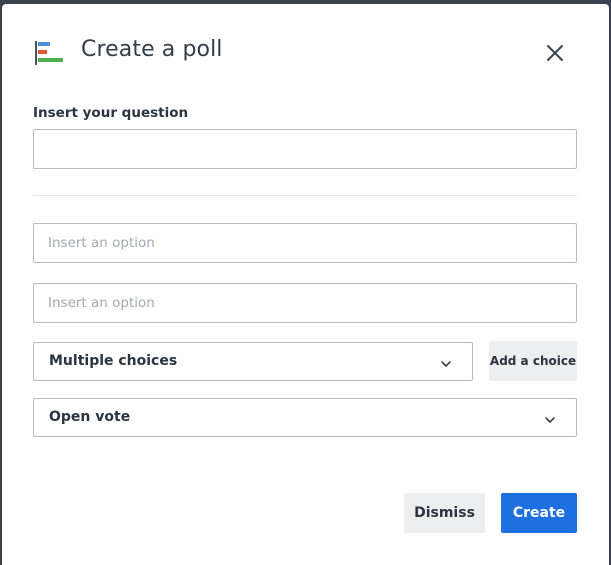 The height and width of the screenshot is (565, 611). What do you see at coordinates (253, 361) in the screenshot?
I see `choice-type-select: Multiple choices` at bounding box center [253, 361].